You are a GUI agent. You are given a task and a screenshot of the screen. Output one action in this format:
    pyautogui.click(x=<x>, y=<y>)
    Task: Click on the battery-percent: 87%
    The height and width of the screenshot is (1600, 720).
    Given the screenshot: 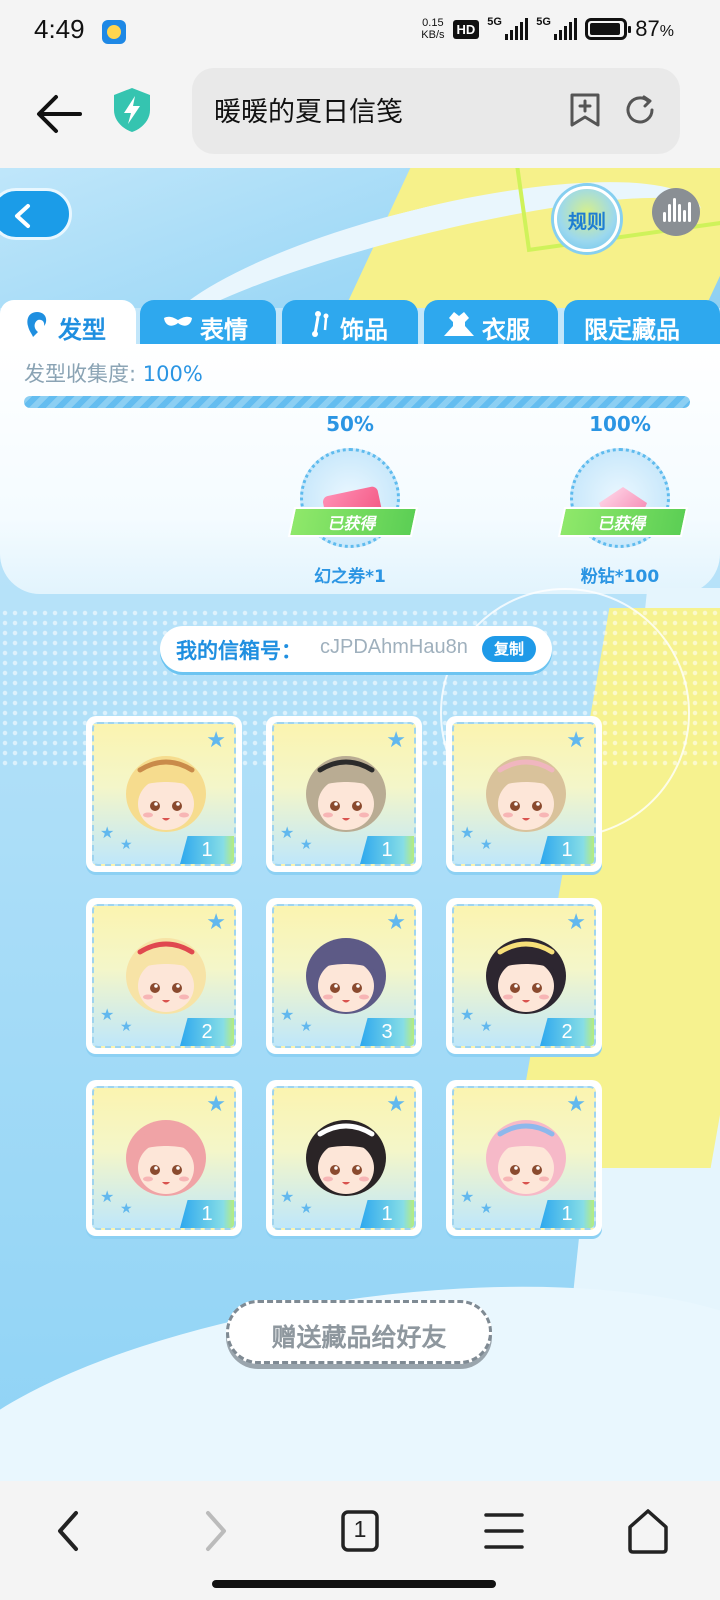 What is the action you would take?
    pyautogui.click(x=654, y=28)
    